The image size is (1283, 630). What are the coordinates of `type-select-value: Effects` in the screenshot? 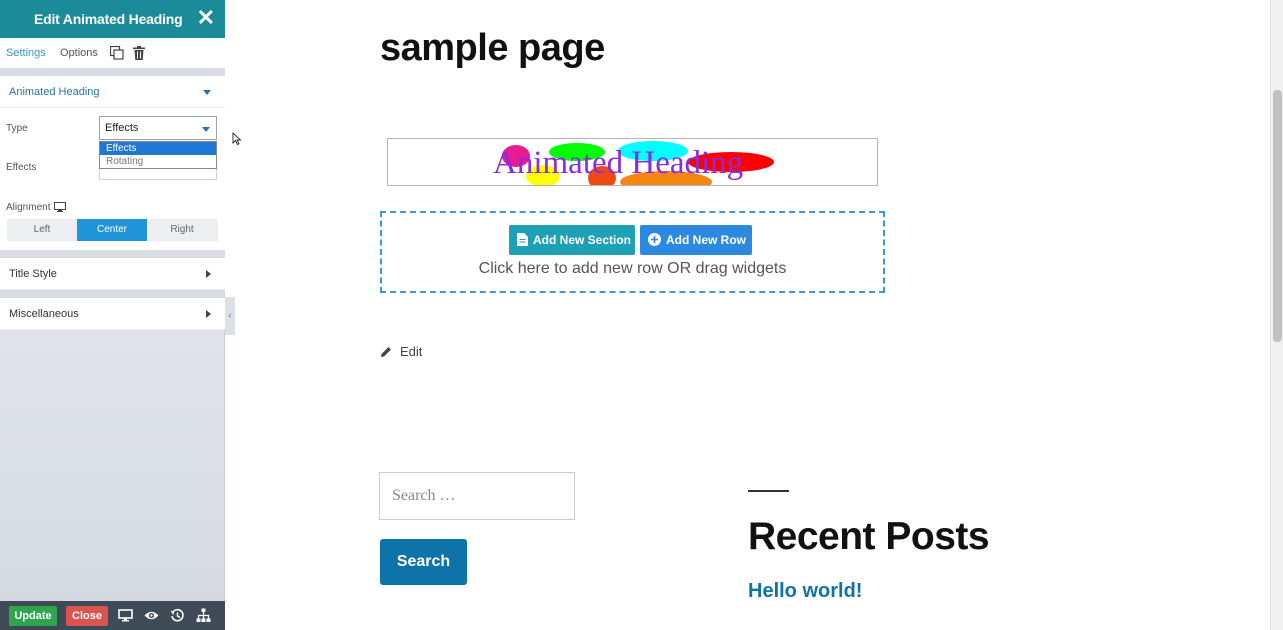 It's located at (122, 128).